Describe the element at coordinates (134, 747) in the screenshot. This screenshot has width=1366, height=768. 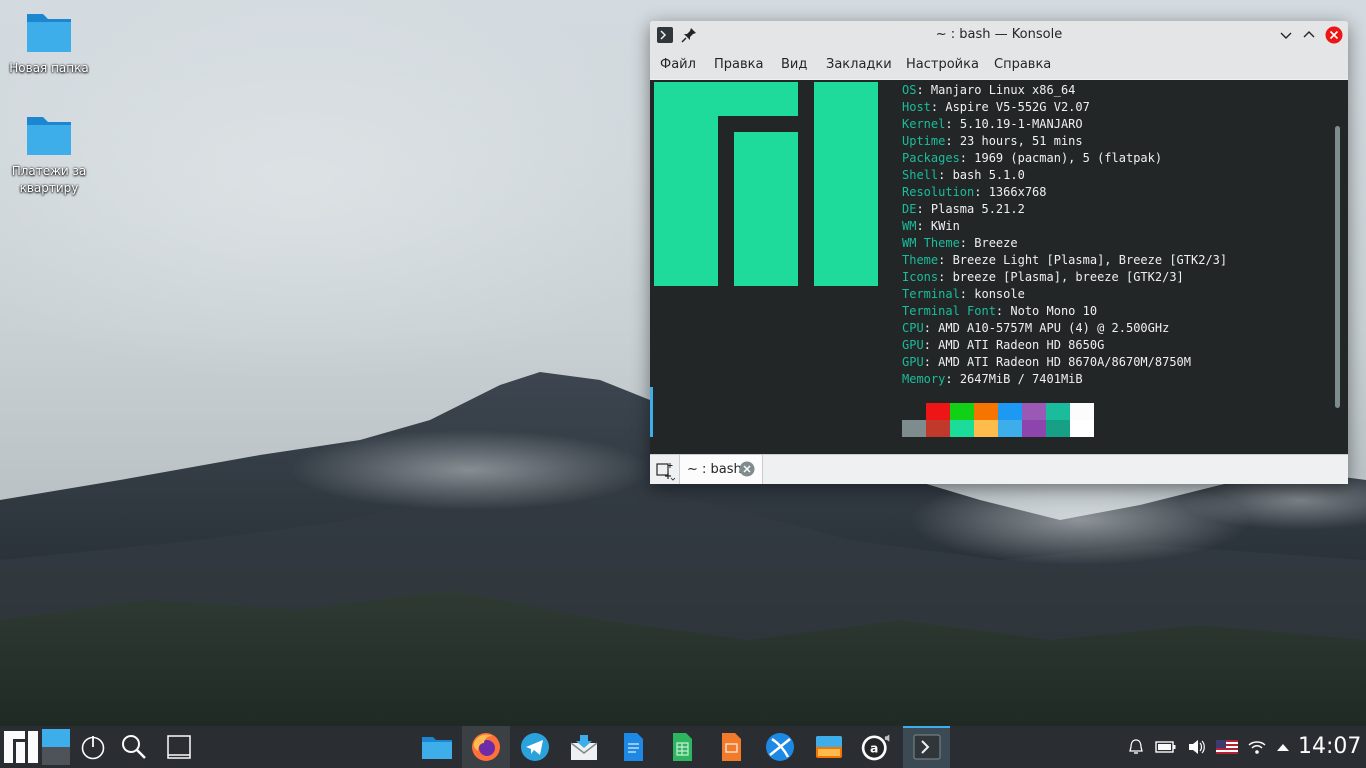
I see `search-icon` at that location.